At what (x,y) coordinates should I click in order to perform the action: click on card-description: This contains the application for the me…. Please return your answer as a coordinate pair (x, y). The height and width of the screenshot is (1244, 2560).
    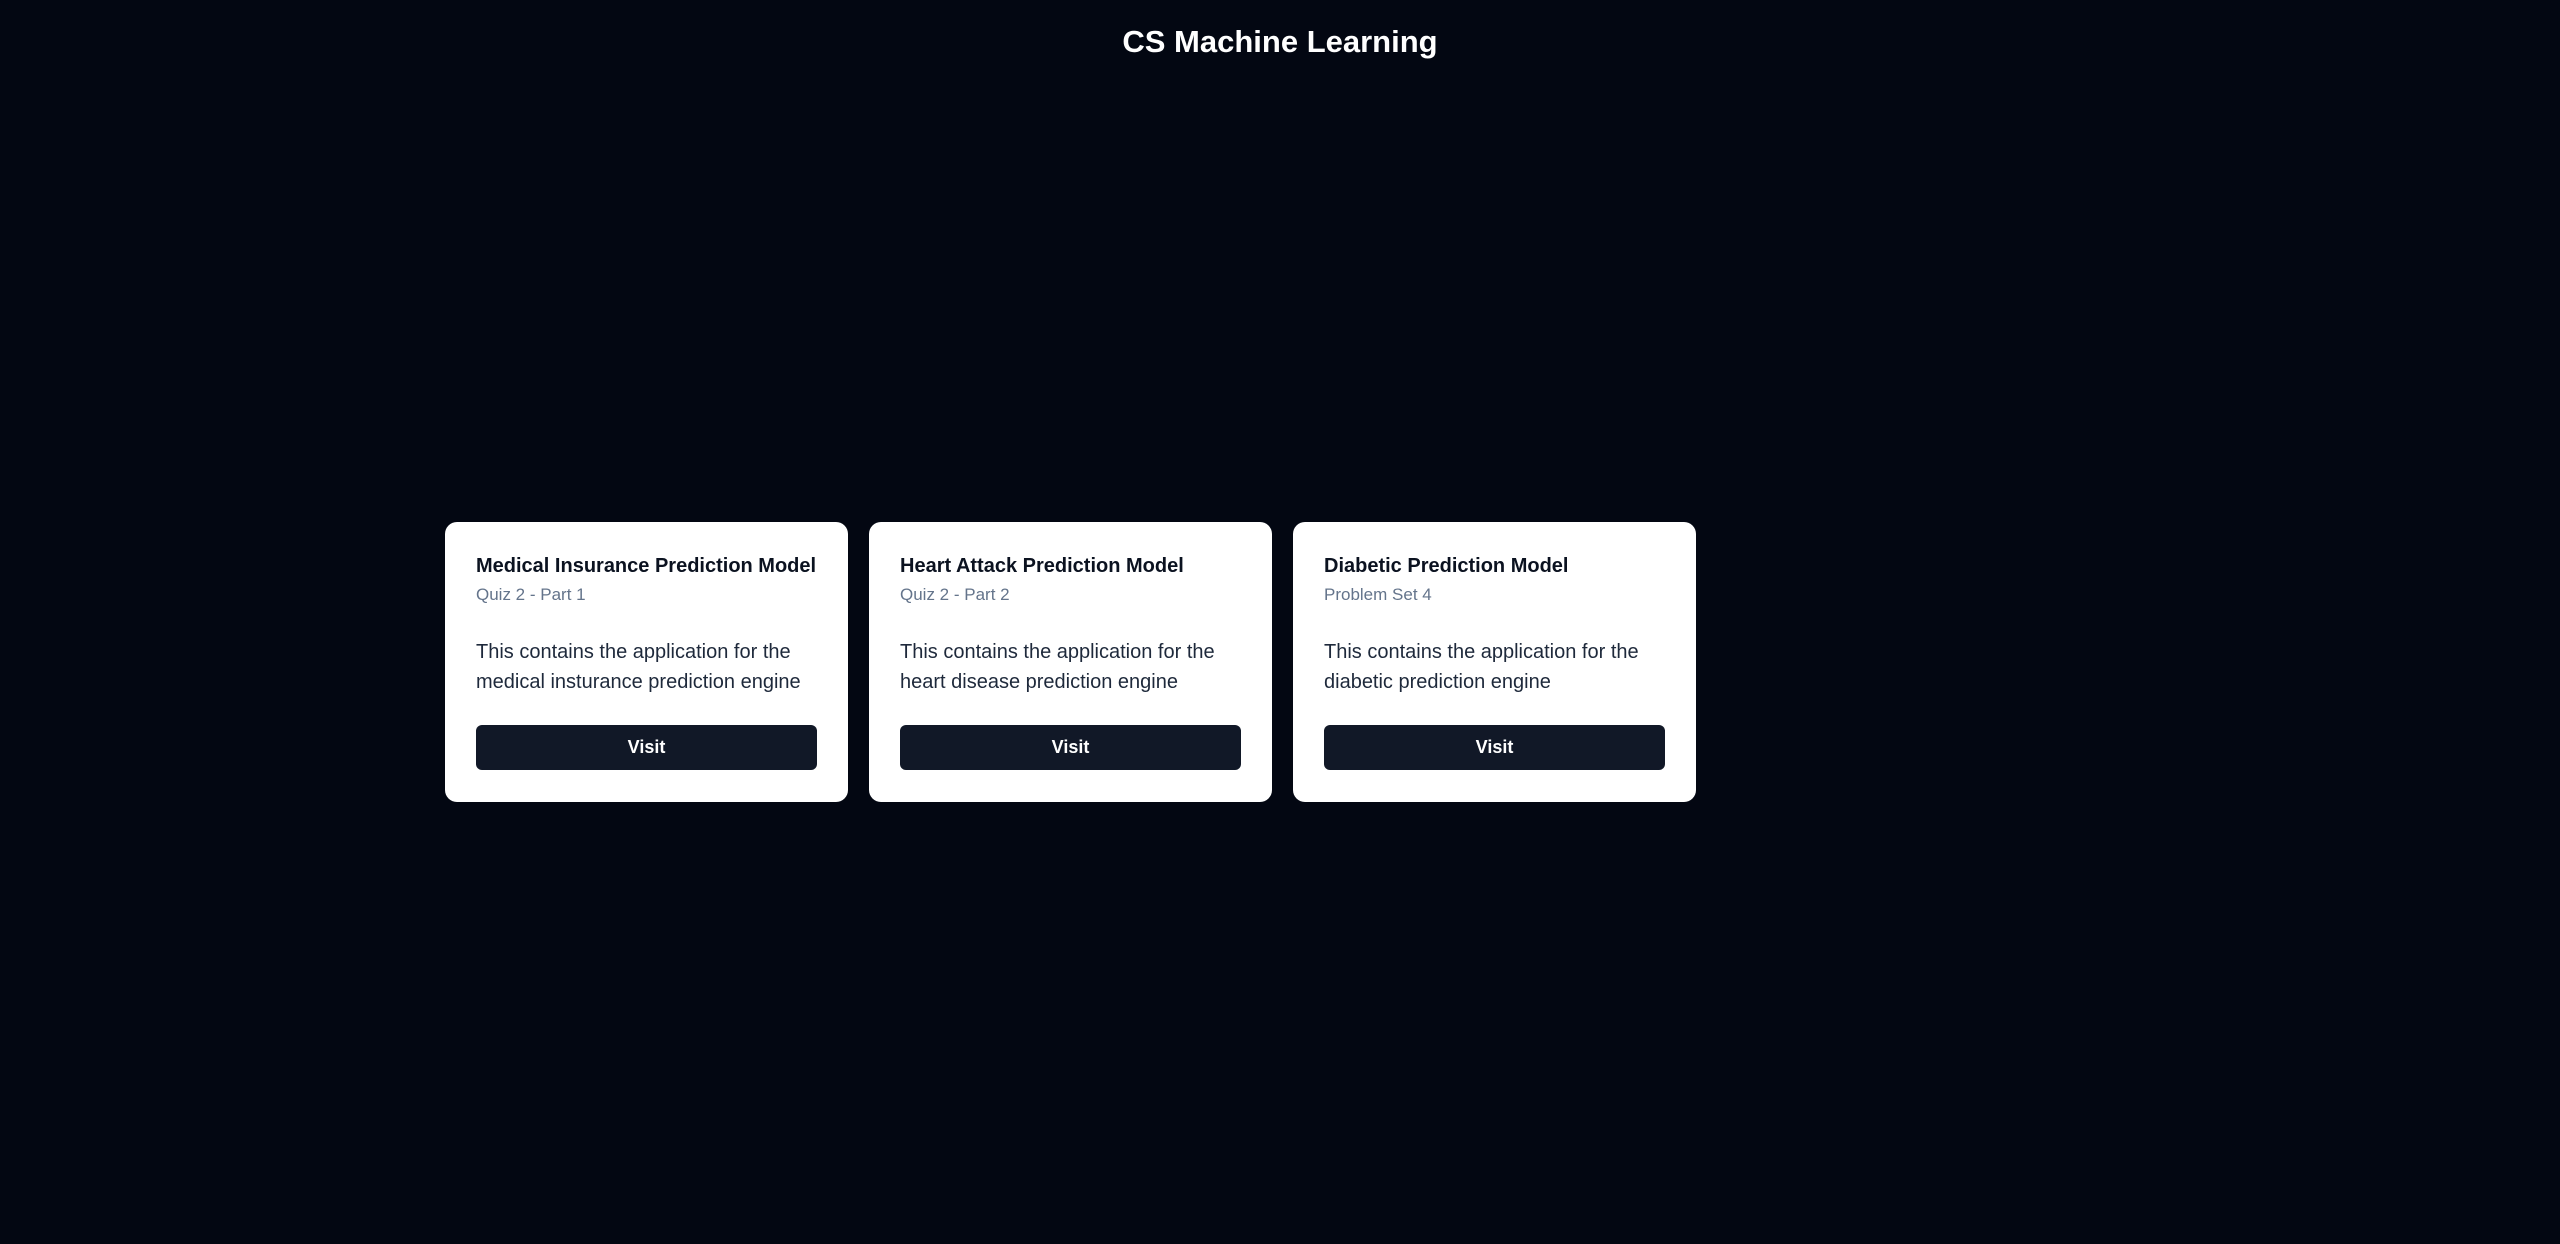
    Looking at the image, I should click on (638, 667).